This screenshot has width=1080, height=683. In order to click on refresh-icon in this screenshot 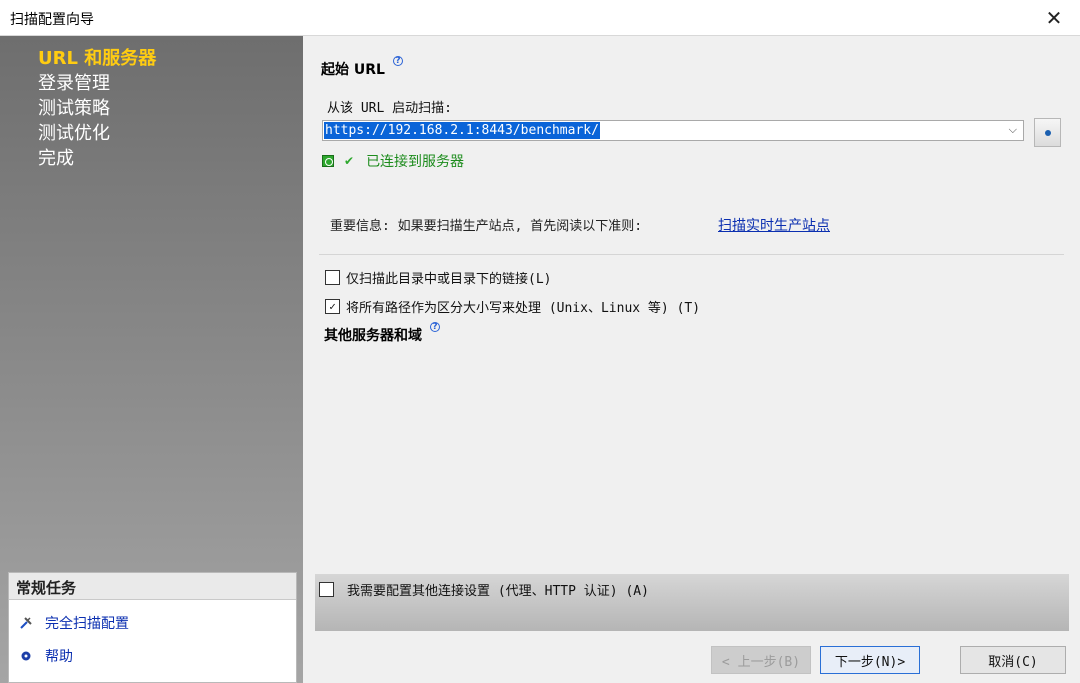, I will do `click(328, 161)`.